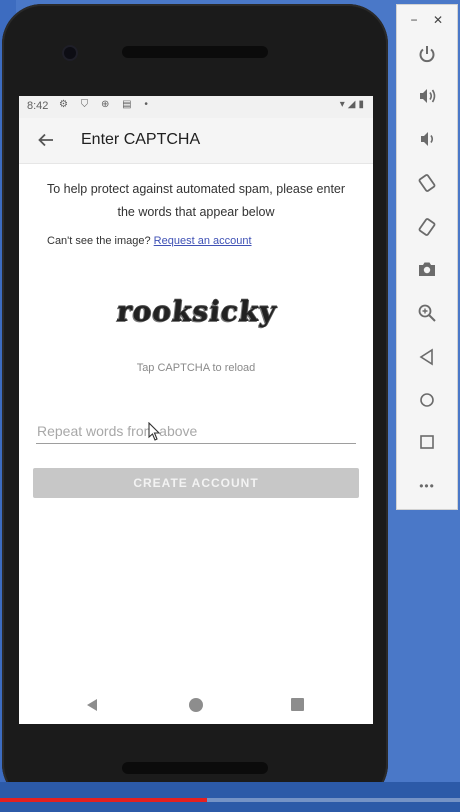 The width and height of the screenshot is (460, 812). I want to click on close-button: ✕, so click(438, 20).